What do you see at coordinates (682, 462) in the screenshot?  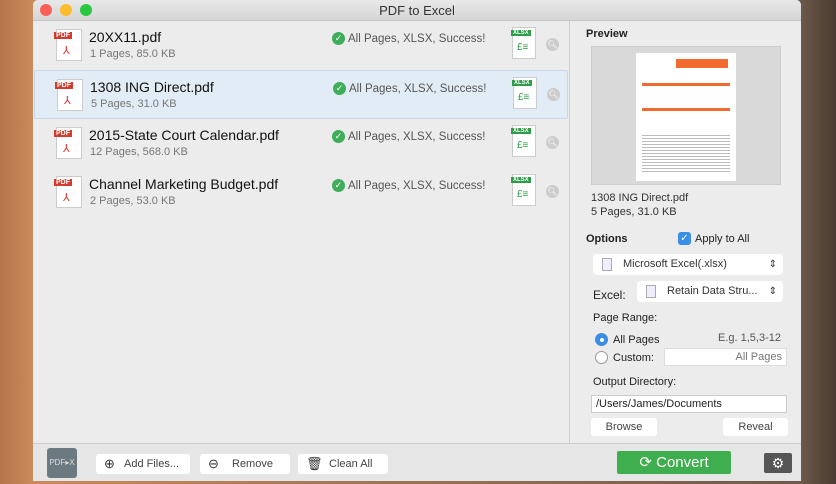 I see `convert-label: Convert` at bounding box center [682, 462].